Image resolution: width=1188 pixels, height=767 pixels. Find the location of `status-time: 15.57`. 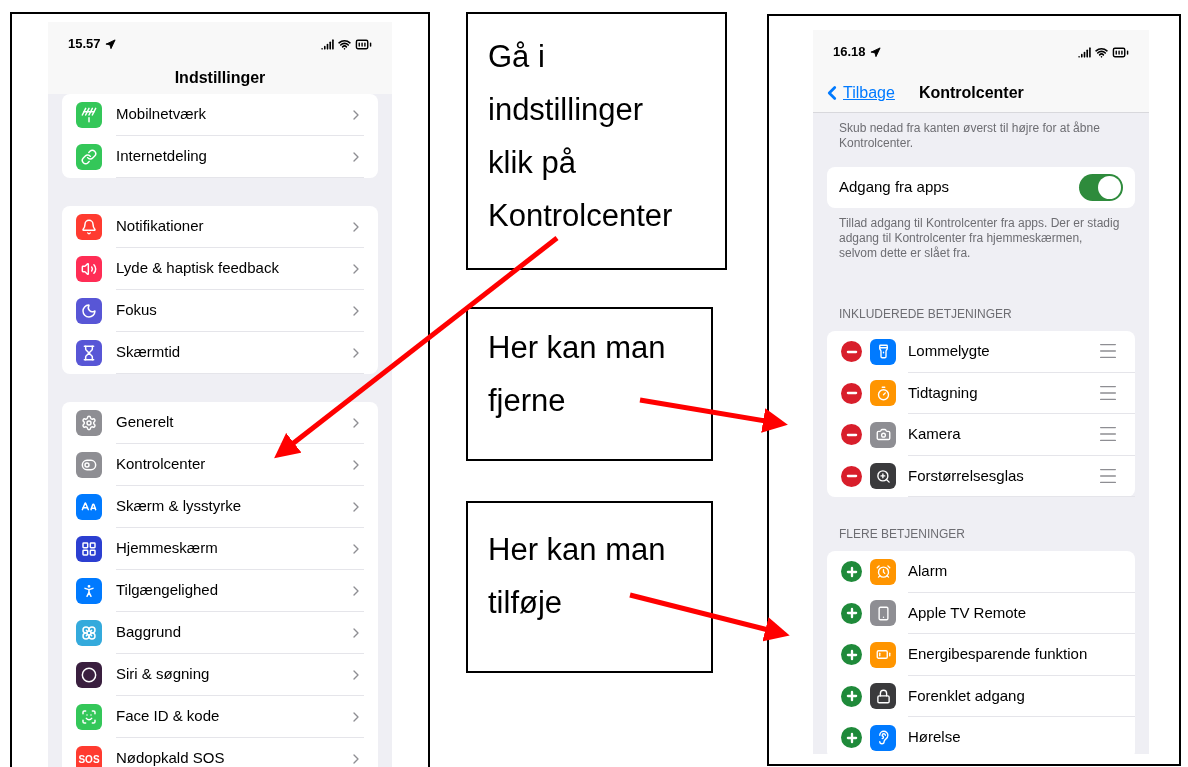

status-time: 15.57 is located at coordinates (84, 44).